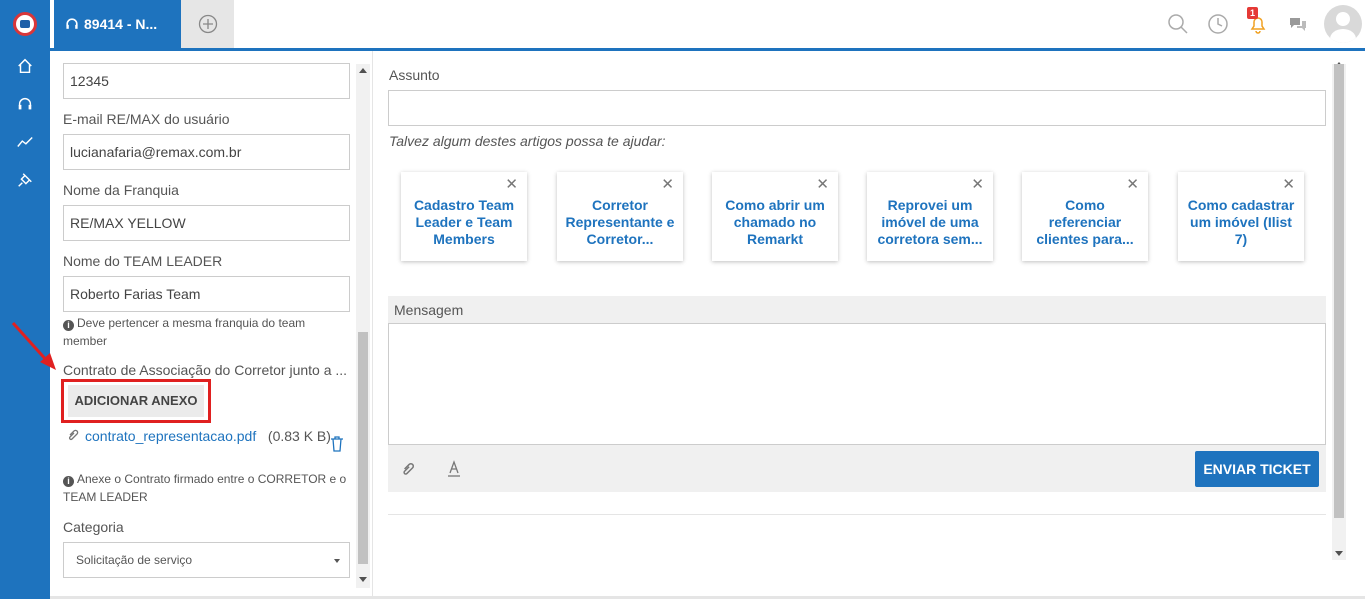  What do you see at coordinates (1241, 222) in the screenshot?
I see `article-title: Como cadastrar um imóvel (Ilist 7)` at bounding box center [1241, 222].